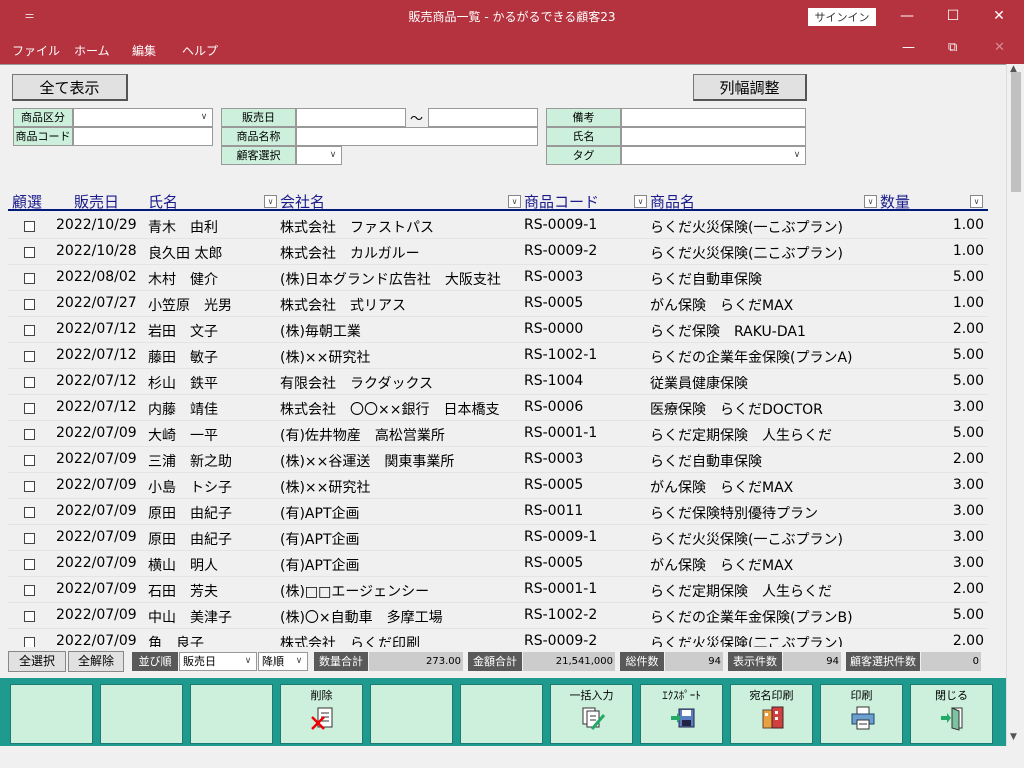  I want to click on col-sales-date: 販売日, so click(96, 201).